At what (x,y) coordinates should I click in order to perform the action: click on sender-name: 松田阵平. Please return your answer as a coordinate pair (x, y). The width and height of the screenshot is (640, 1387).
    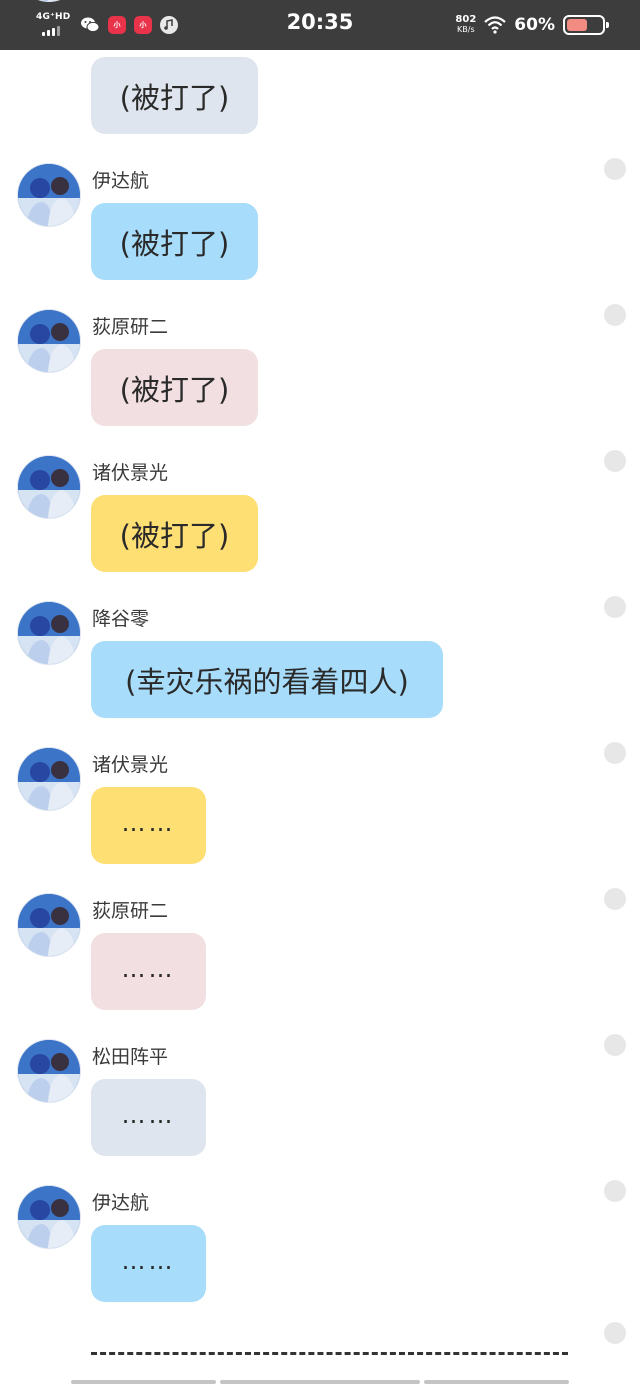
    Looking at the image, I should click on (130, 1057).